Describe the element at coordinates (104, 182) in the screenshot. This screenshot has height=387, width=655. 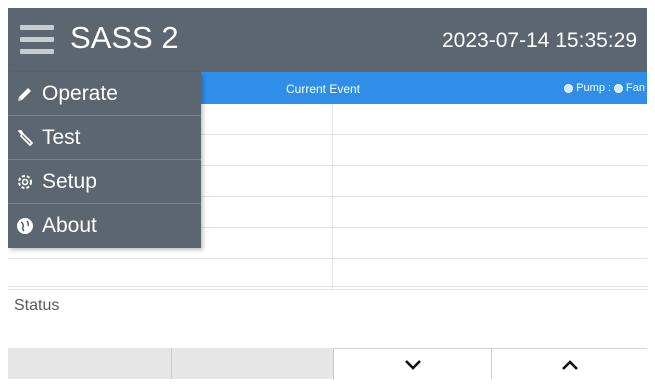
I see `menu-item-setup: Setup` at that location.